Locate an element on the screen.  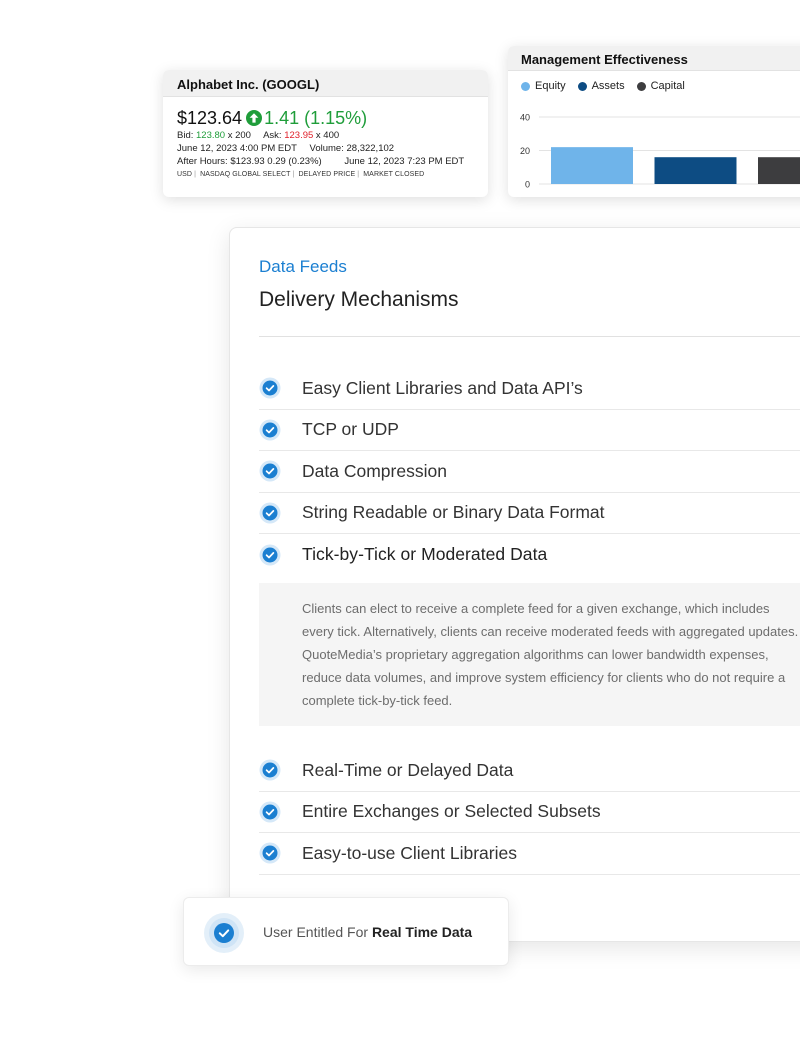
feature-item: Real-Time or Delayed Data is located at coordinates (529, 771).